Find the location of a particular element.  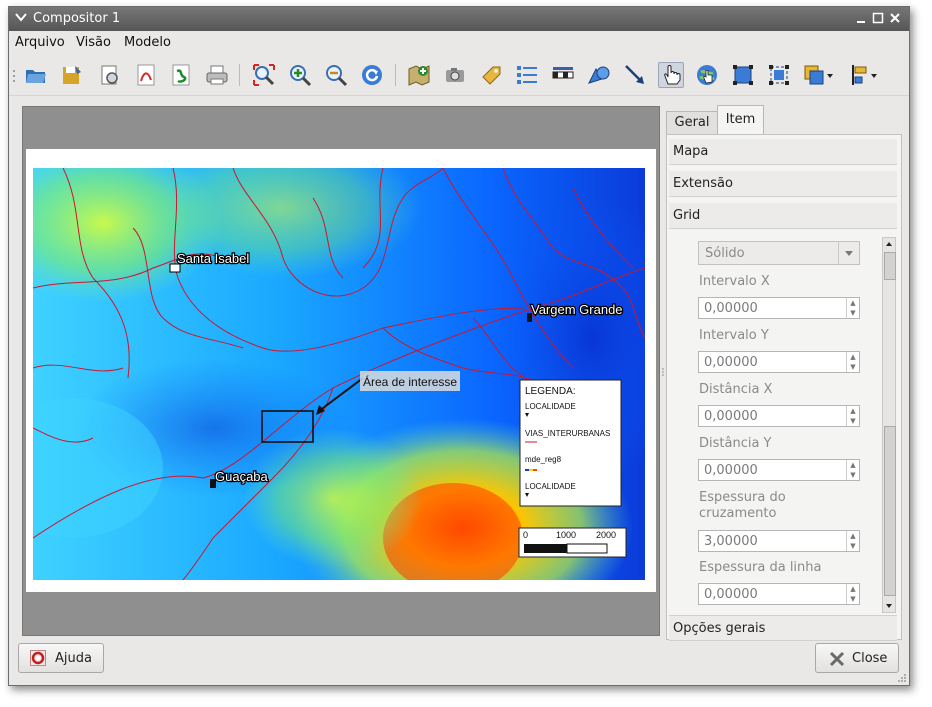

cross-width-spinbox: 3,00000 ▲ ▼ is located at coordinates (779, 541).